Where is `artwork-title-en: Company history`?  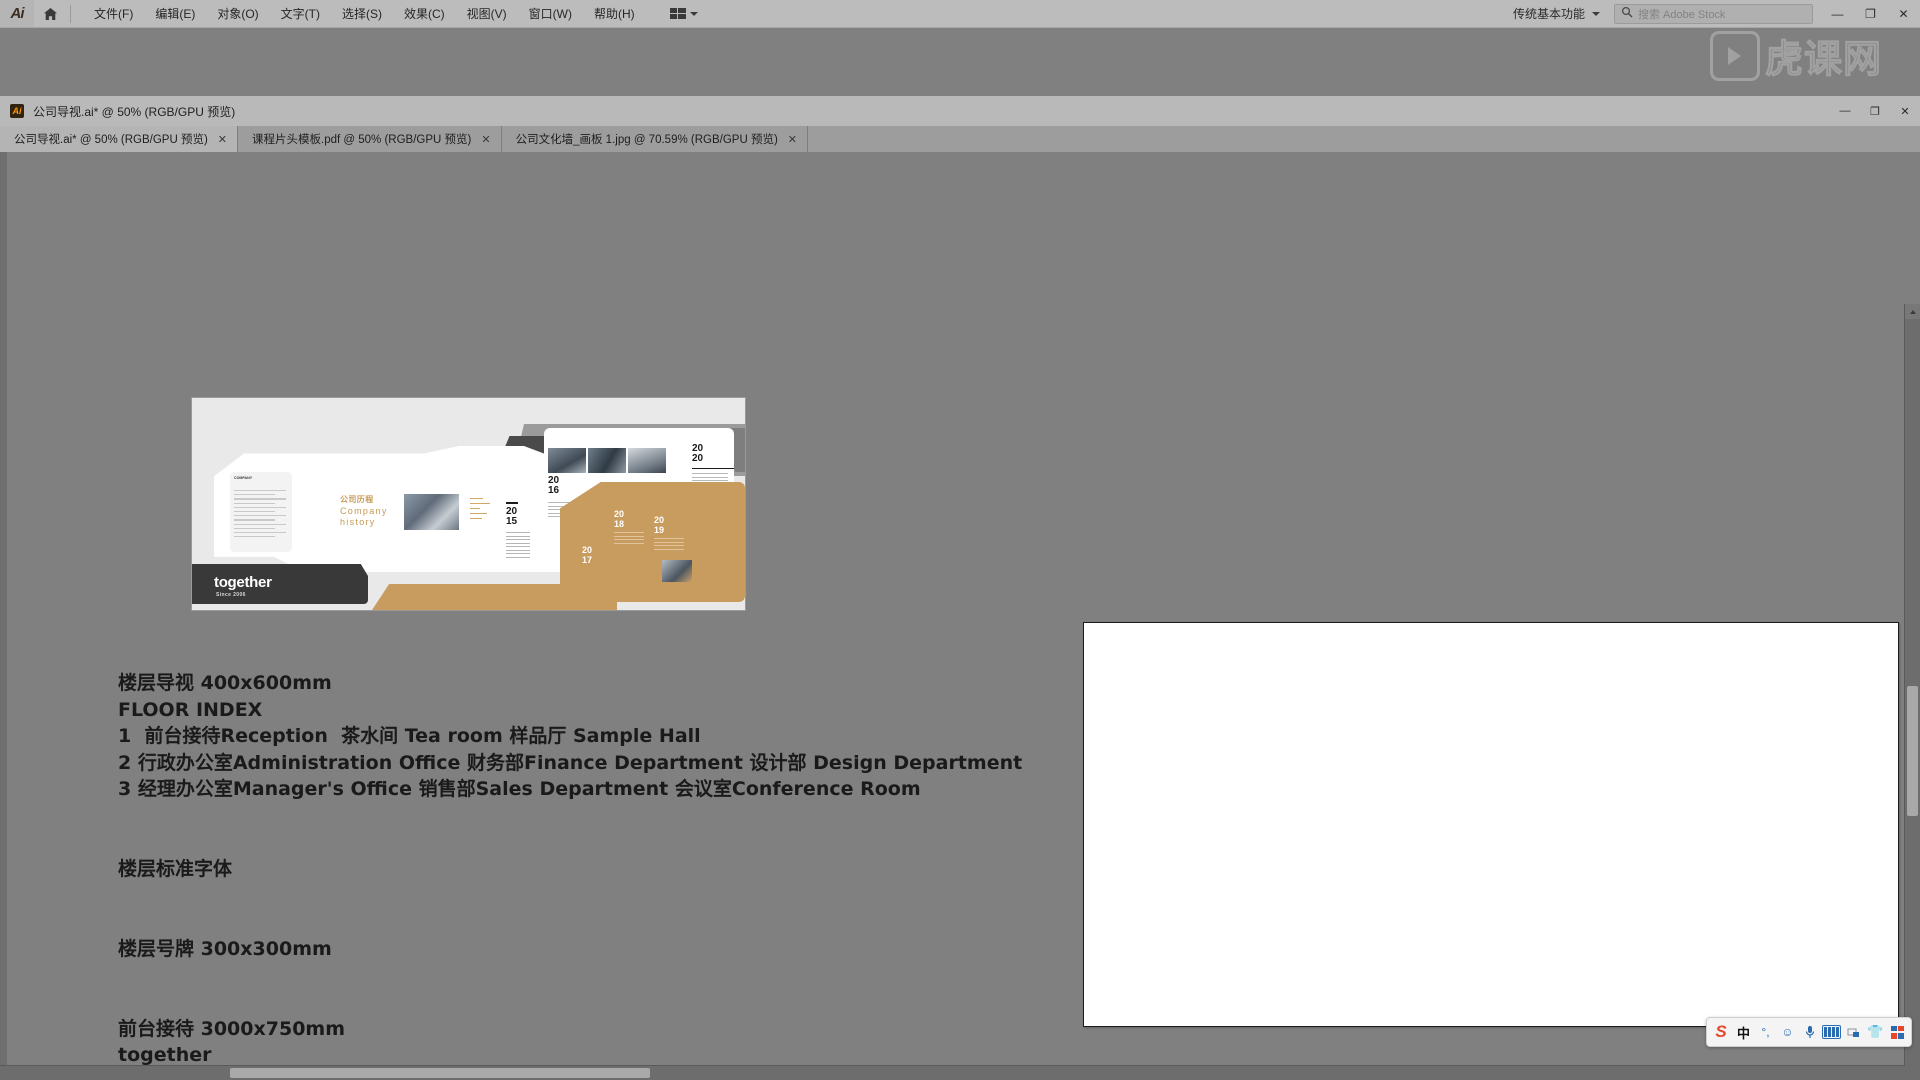
artwork-title-en: Company history is located at coordinates (364, 517).